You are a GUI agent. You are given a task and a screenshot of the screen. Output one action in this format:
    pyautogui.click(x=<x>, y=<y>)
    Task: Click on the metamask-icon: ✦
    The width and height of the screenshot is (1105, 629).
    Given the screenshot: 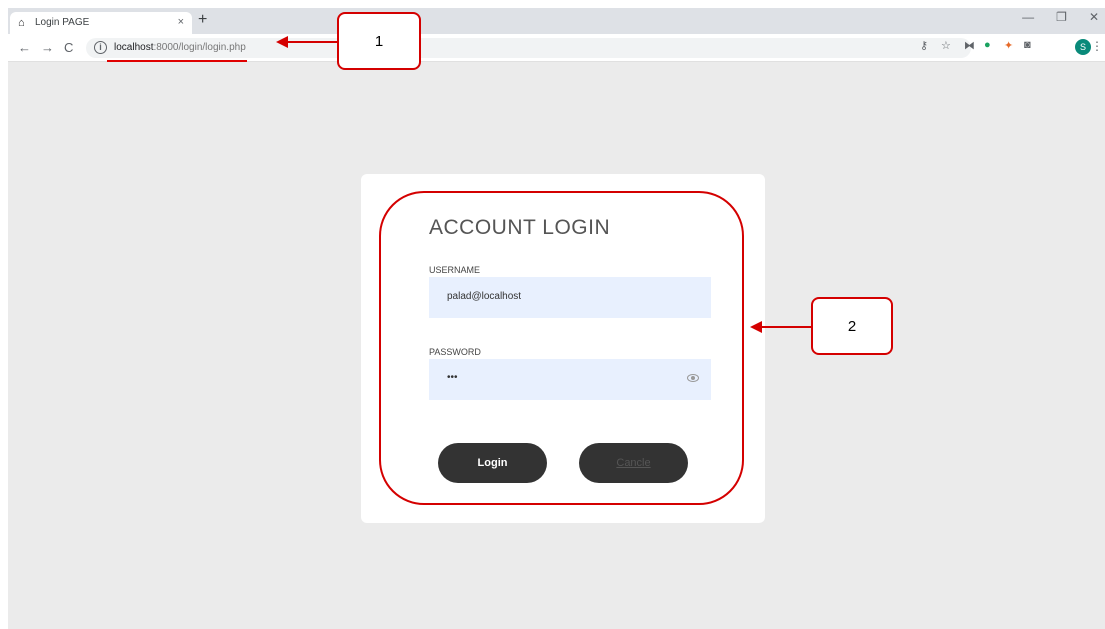 What is the action you would take?
    pyautogui.click(x=1008, y=45)
    